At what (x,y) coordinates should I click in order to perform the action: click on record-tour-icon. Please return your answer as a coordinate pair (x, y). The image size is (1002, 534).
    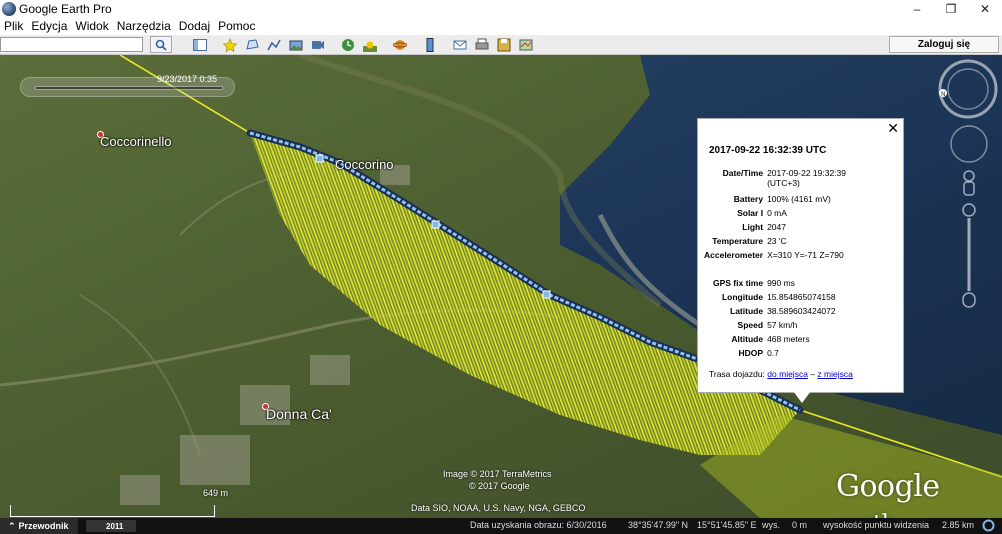
    Looking at the image, I should click on (317, 44).